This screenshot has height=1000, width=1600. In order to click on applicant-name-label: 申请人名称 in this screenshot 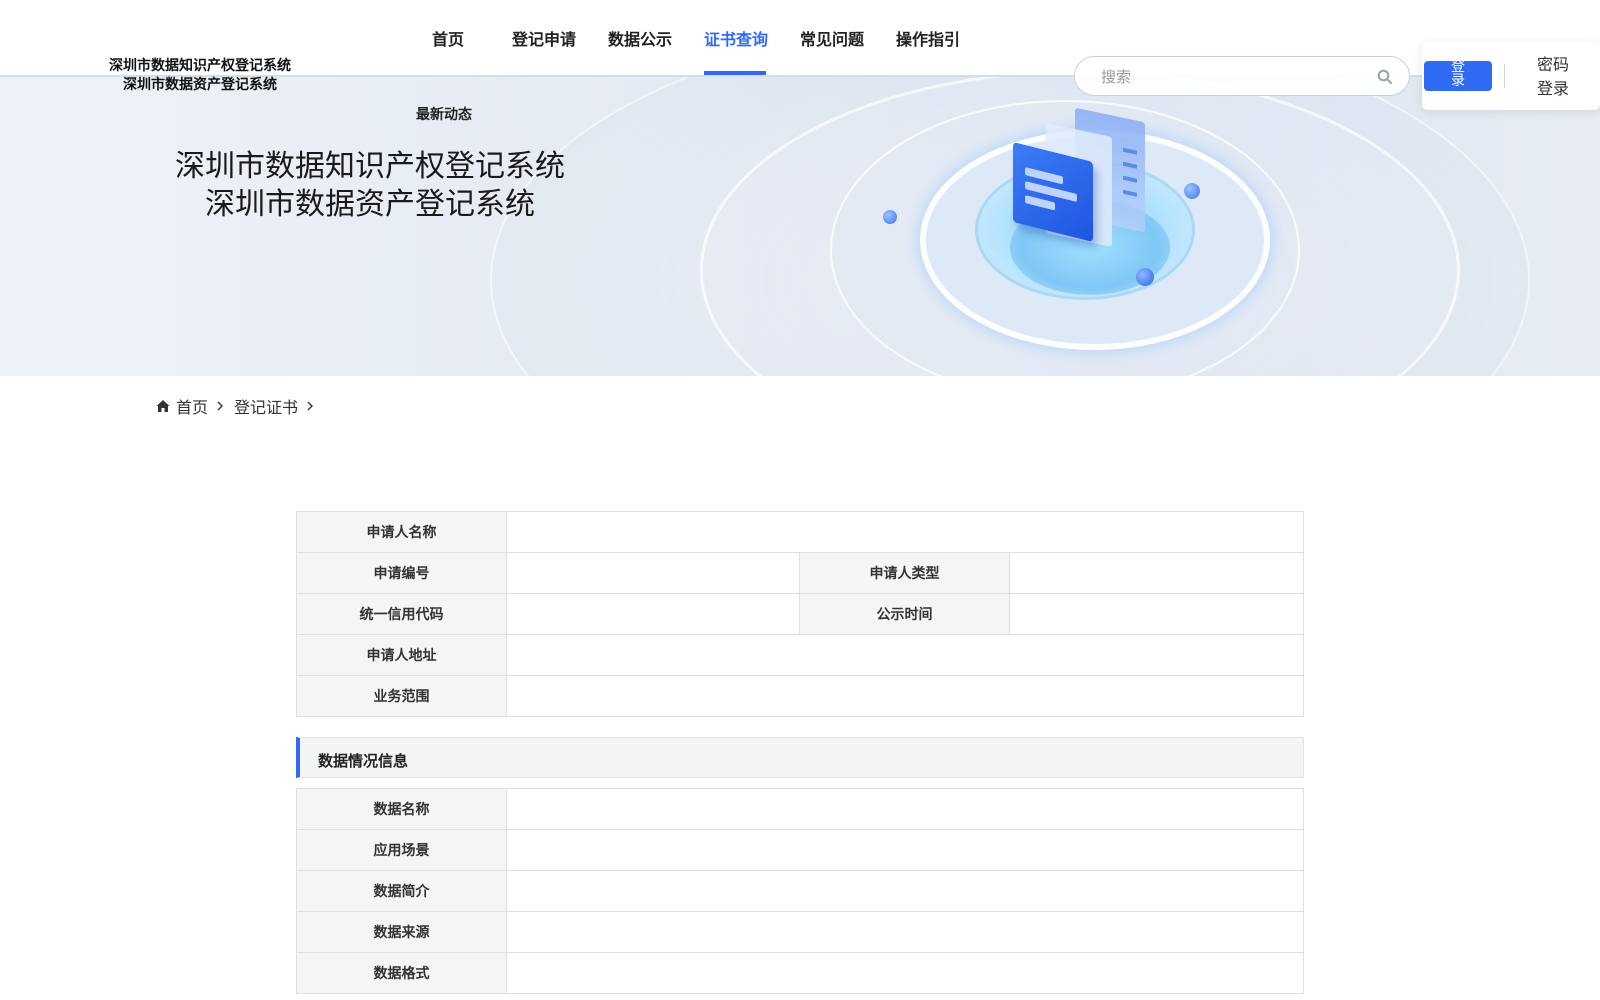, I will do `click(401, 532)`.